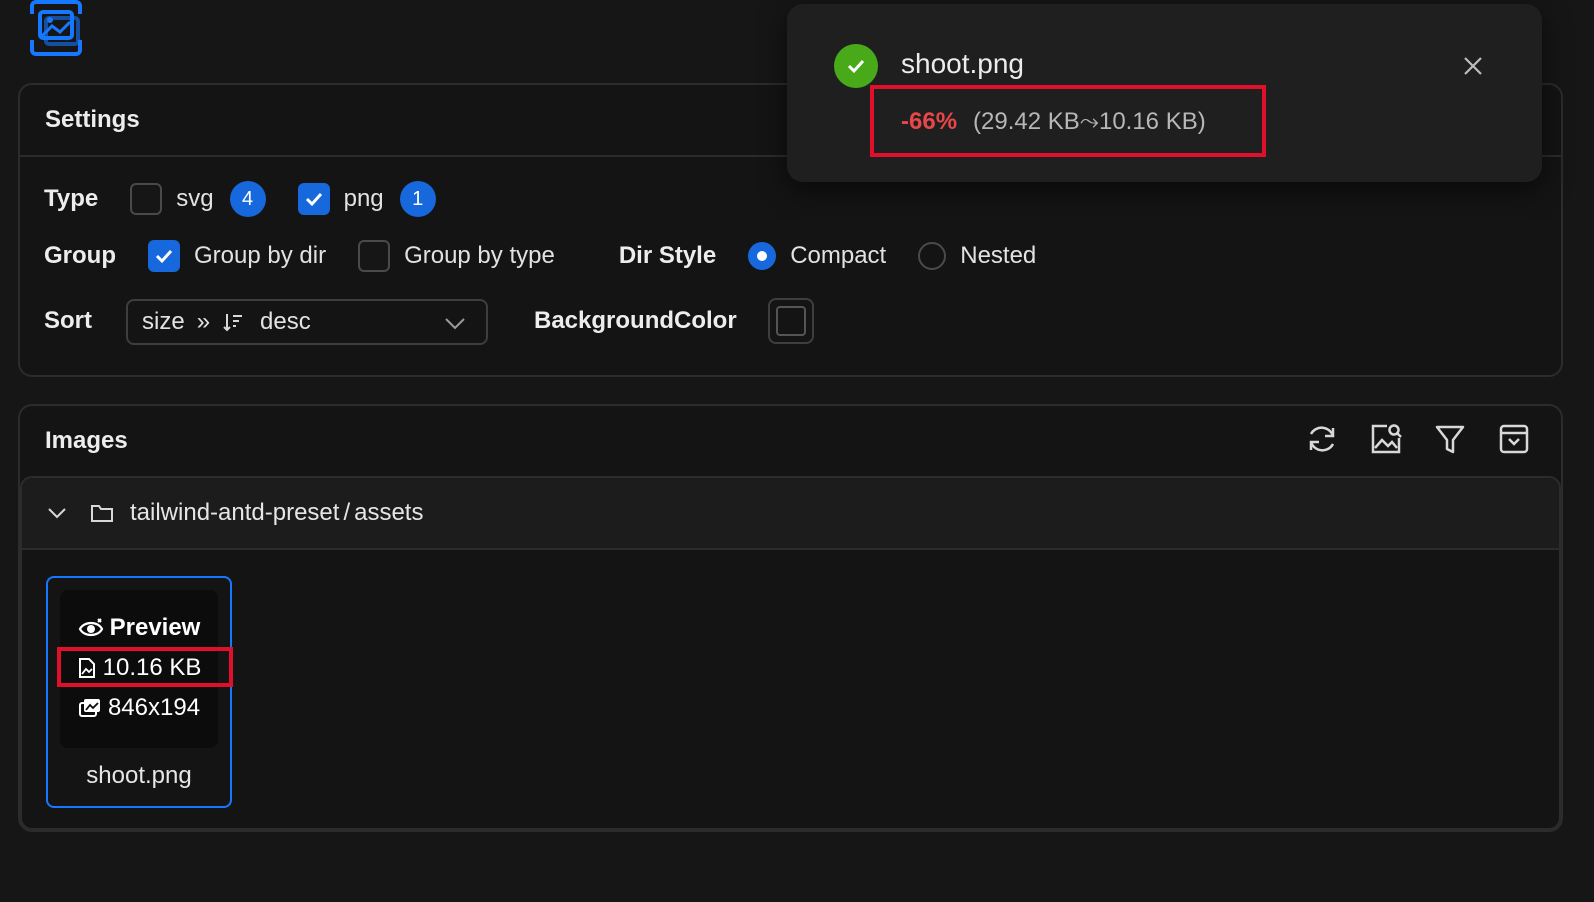 Image resolution: width=1594 pixels, height=902 pixels. I want to click on eye-icon, so click(90, 627).